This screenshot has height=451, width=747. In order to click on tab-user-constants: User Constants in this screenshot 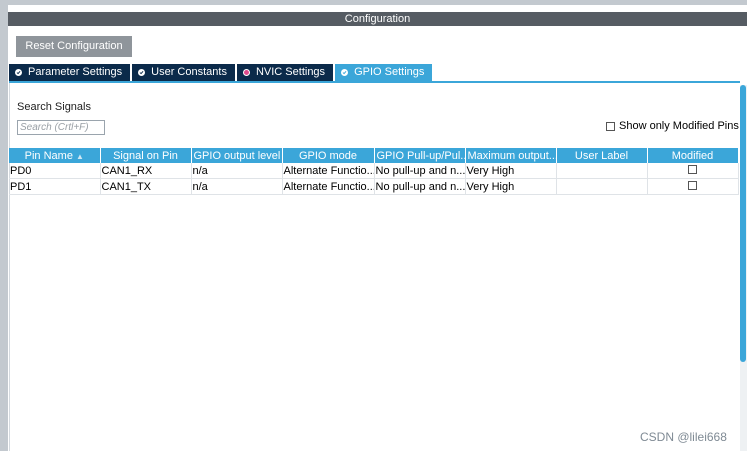, I will do `click(183, 72)`.